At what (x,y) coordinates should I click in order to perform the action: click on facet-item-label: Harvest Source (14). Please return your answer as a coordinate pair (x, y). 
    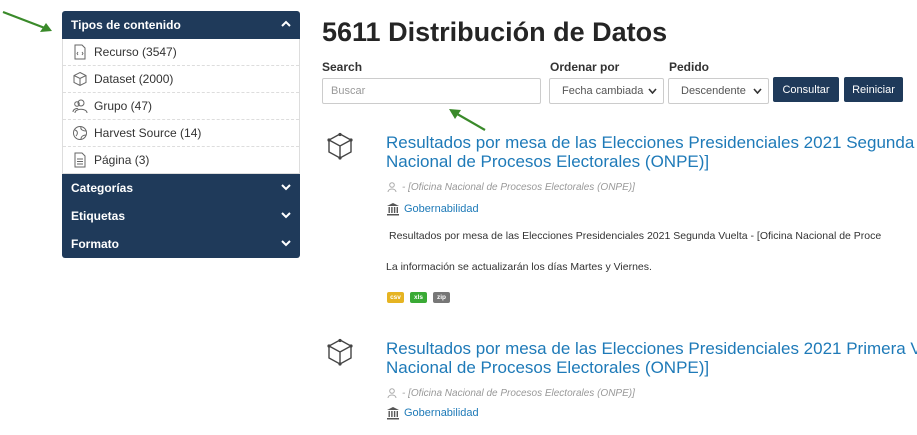
    Looking at the image, I should click on (148, 133).